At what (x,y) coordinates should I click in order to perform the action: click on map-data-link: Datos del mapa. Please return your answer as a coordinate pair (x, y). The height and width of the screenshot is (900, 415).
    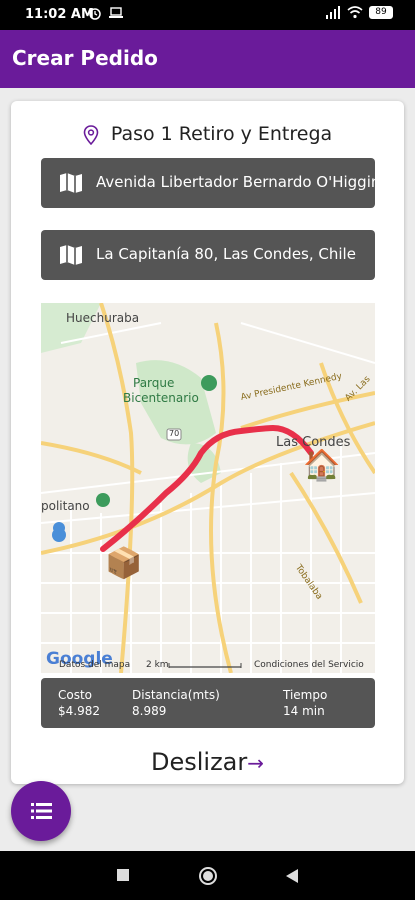
    Looking at the image, I should click on (94, 665).